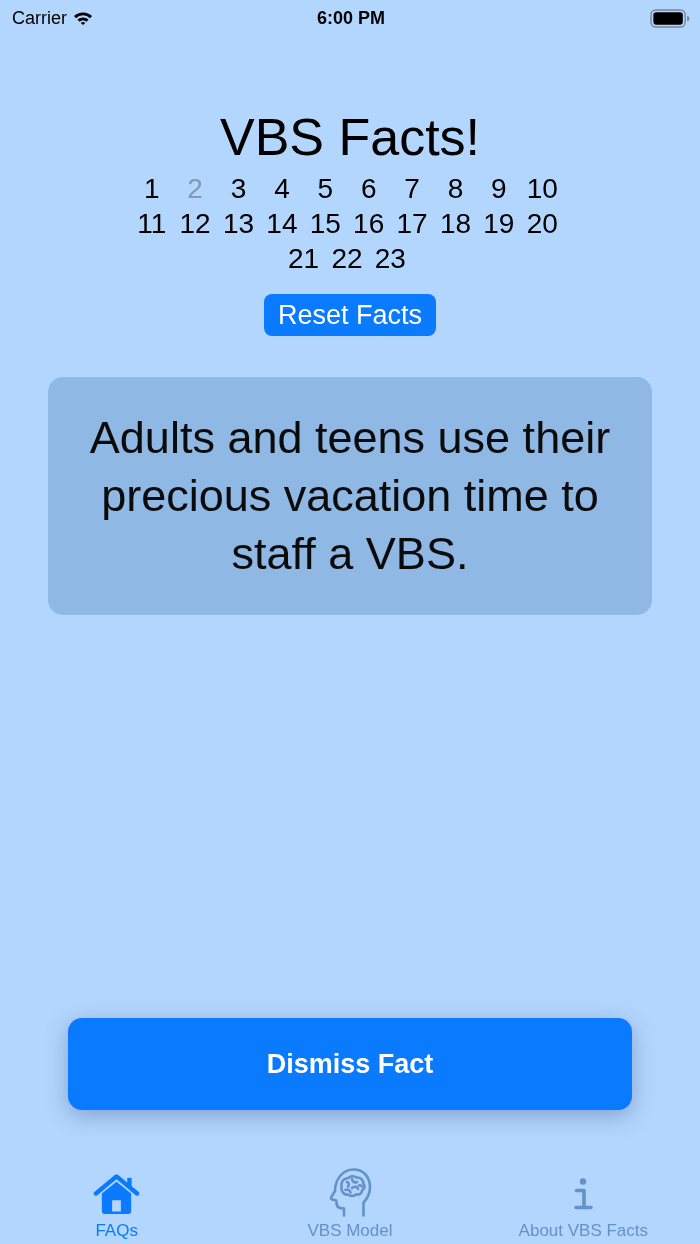  Describe the element at coordinates (117, 1194) in the screenshot. I see `house-icon` at that location.